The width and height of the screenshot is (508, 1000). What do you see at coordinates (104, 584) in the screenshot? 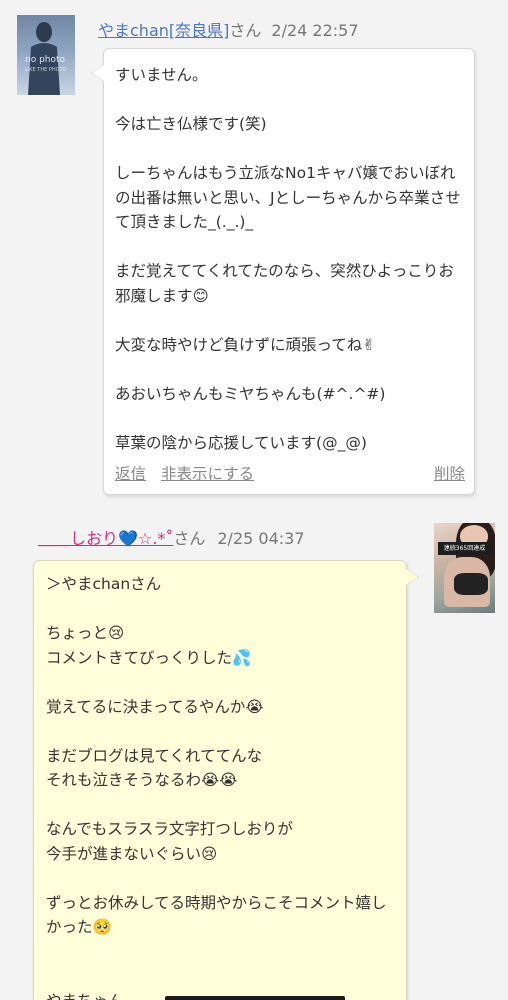
I see `reply-line: ＞やまchanさん` at bounding box center [104, 584].